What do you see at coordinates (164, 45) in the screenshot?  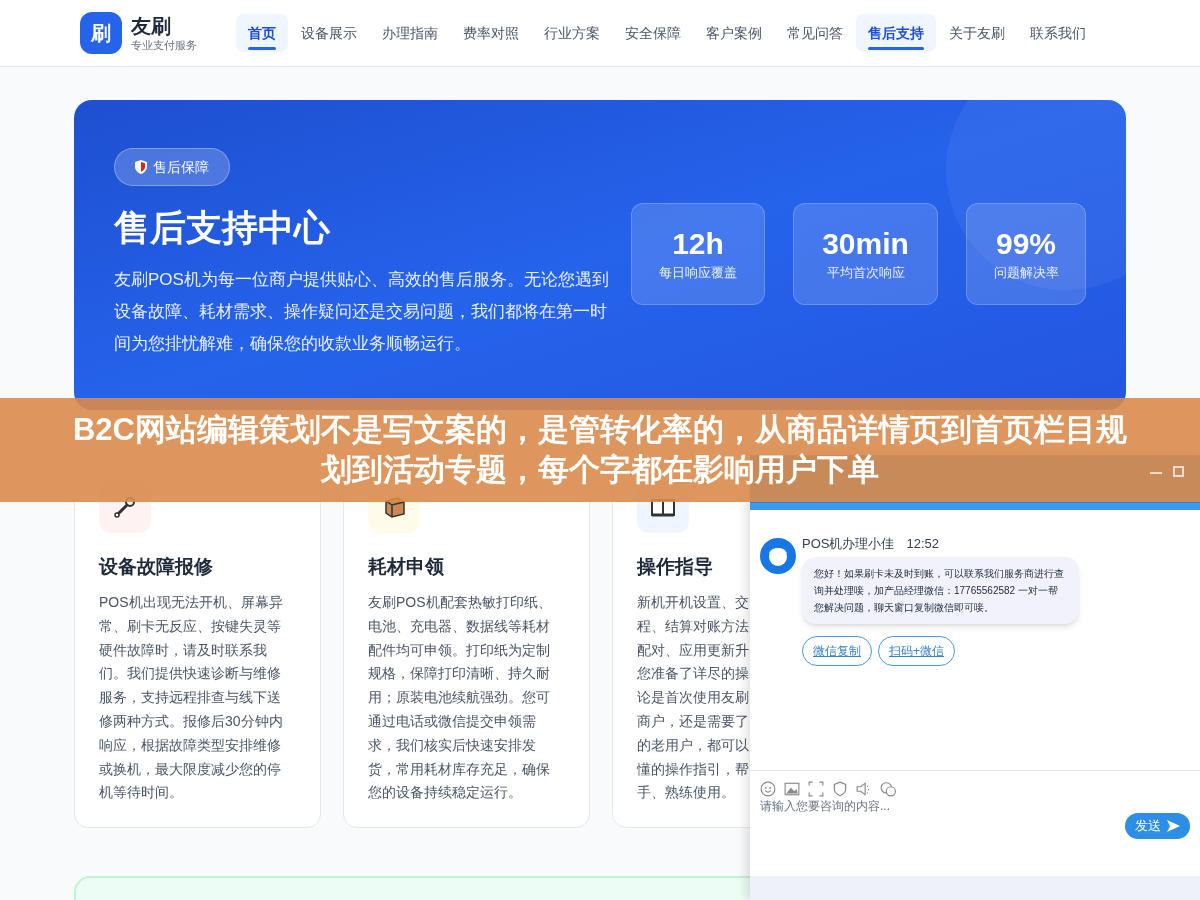 I see `brand-tagline: 专业支付服务` at bounding box center [164, 45].